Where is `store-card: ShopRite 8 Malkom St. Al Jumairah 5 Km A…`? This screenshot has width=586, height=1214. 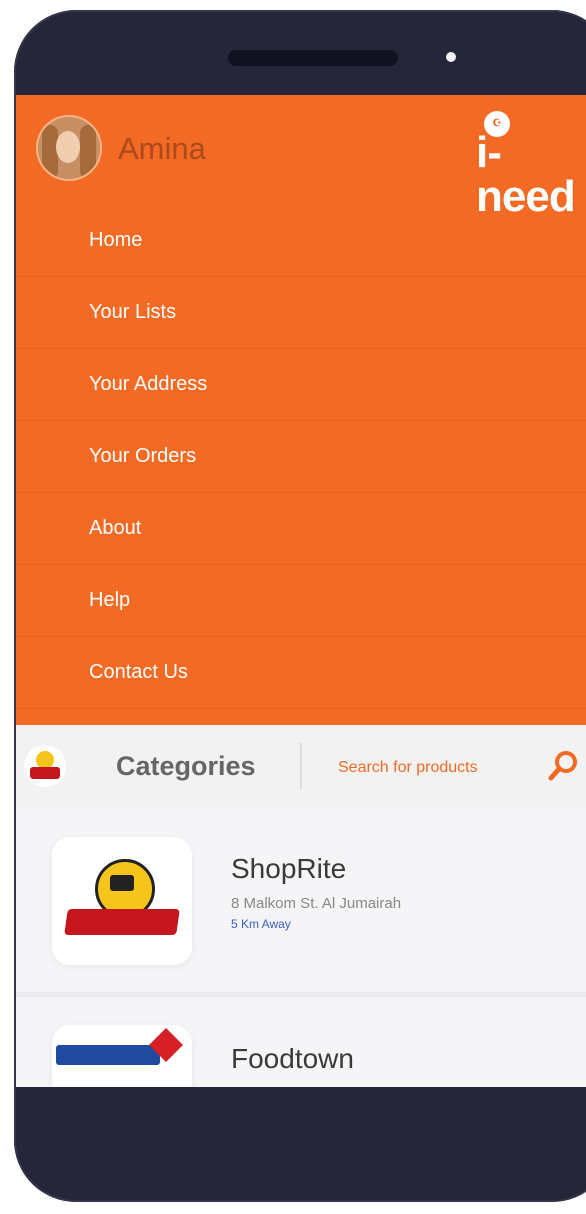 store-card: ShopRite 8 Malkom St. Al Jumairah 5 Km A… is located at coordinates (301, 899).